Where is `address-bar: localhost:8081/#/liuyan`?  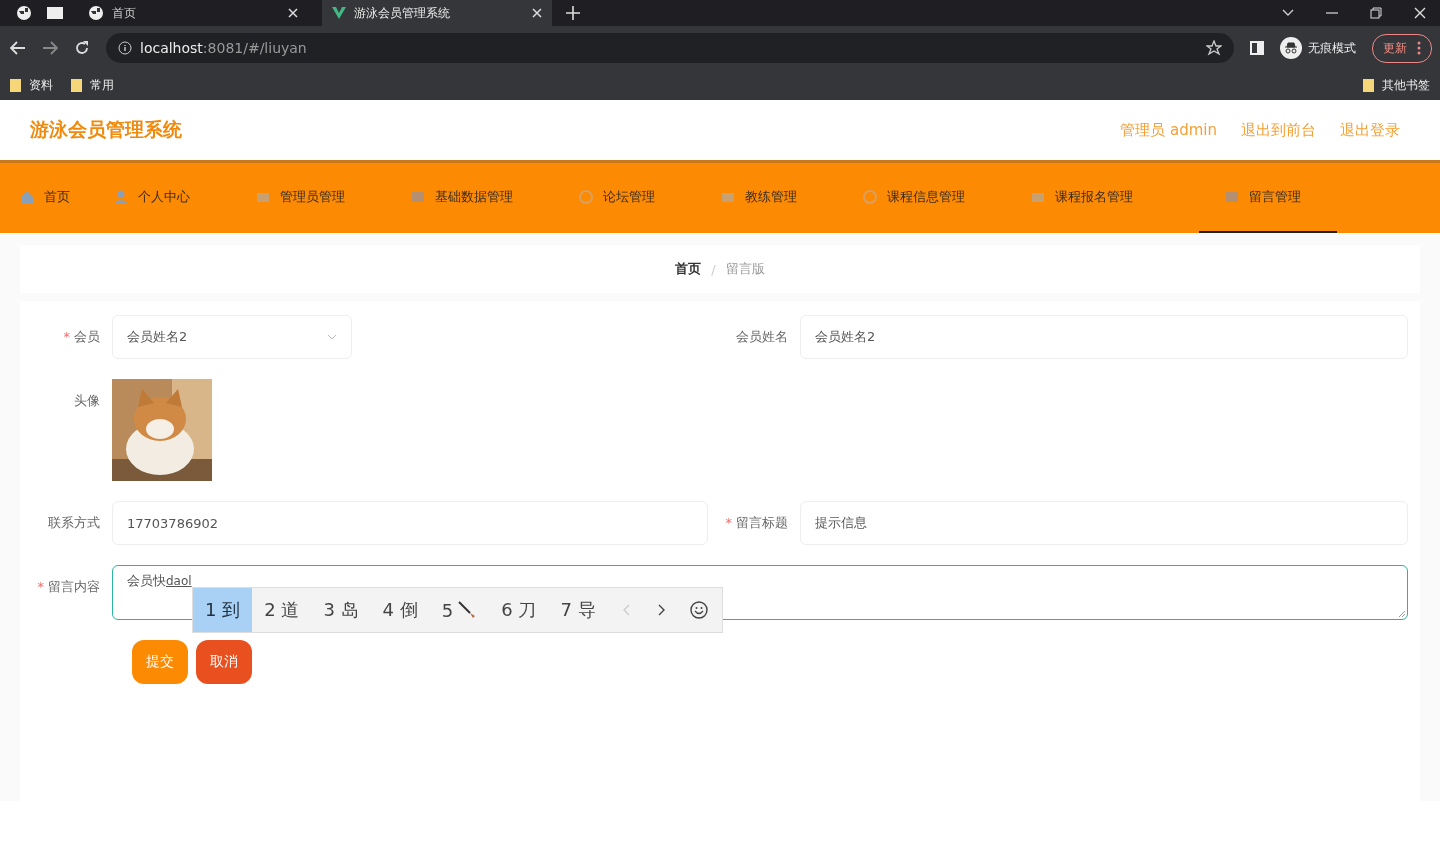 address-bar: localhost:8081/#/liuyan is located at coordinates (670, 48).